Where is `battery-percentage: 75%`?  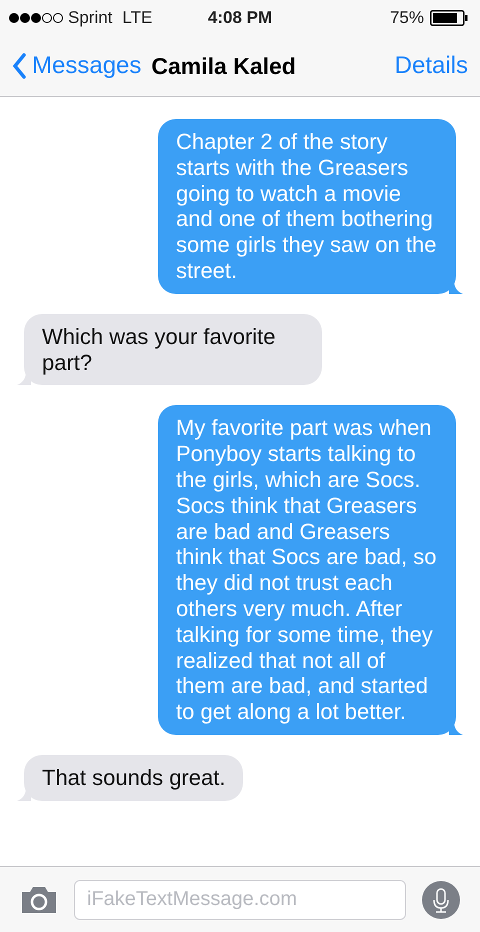
battery-percentage: 75% is located at coordinates (407, 18).